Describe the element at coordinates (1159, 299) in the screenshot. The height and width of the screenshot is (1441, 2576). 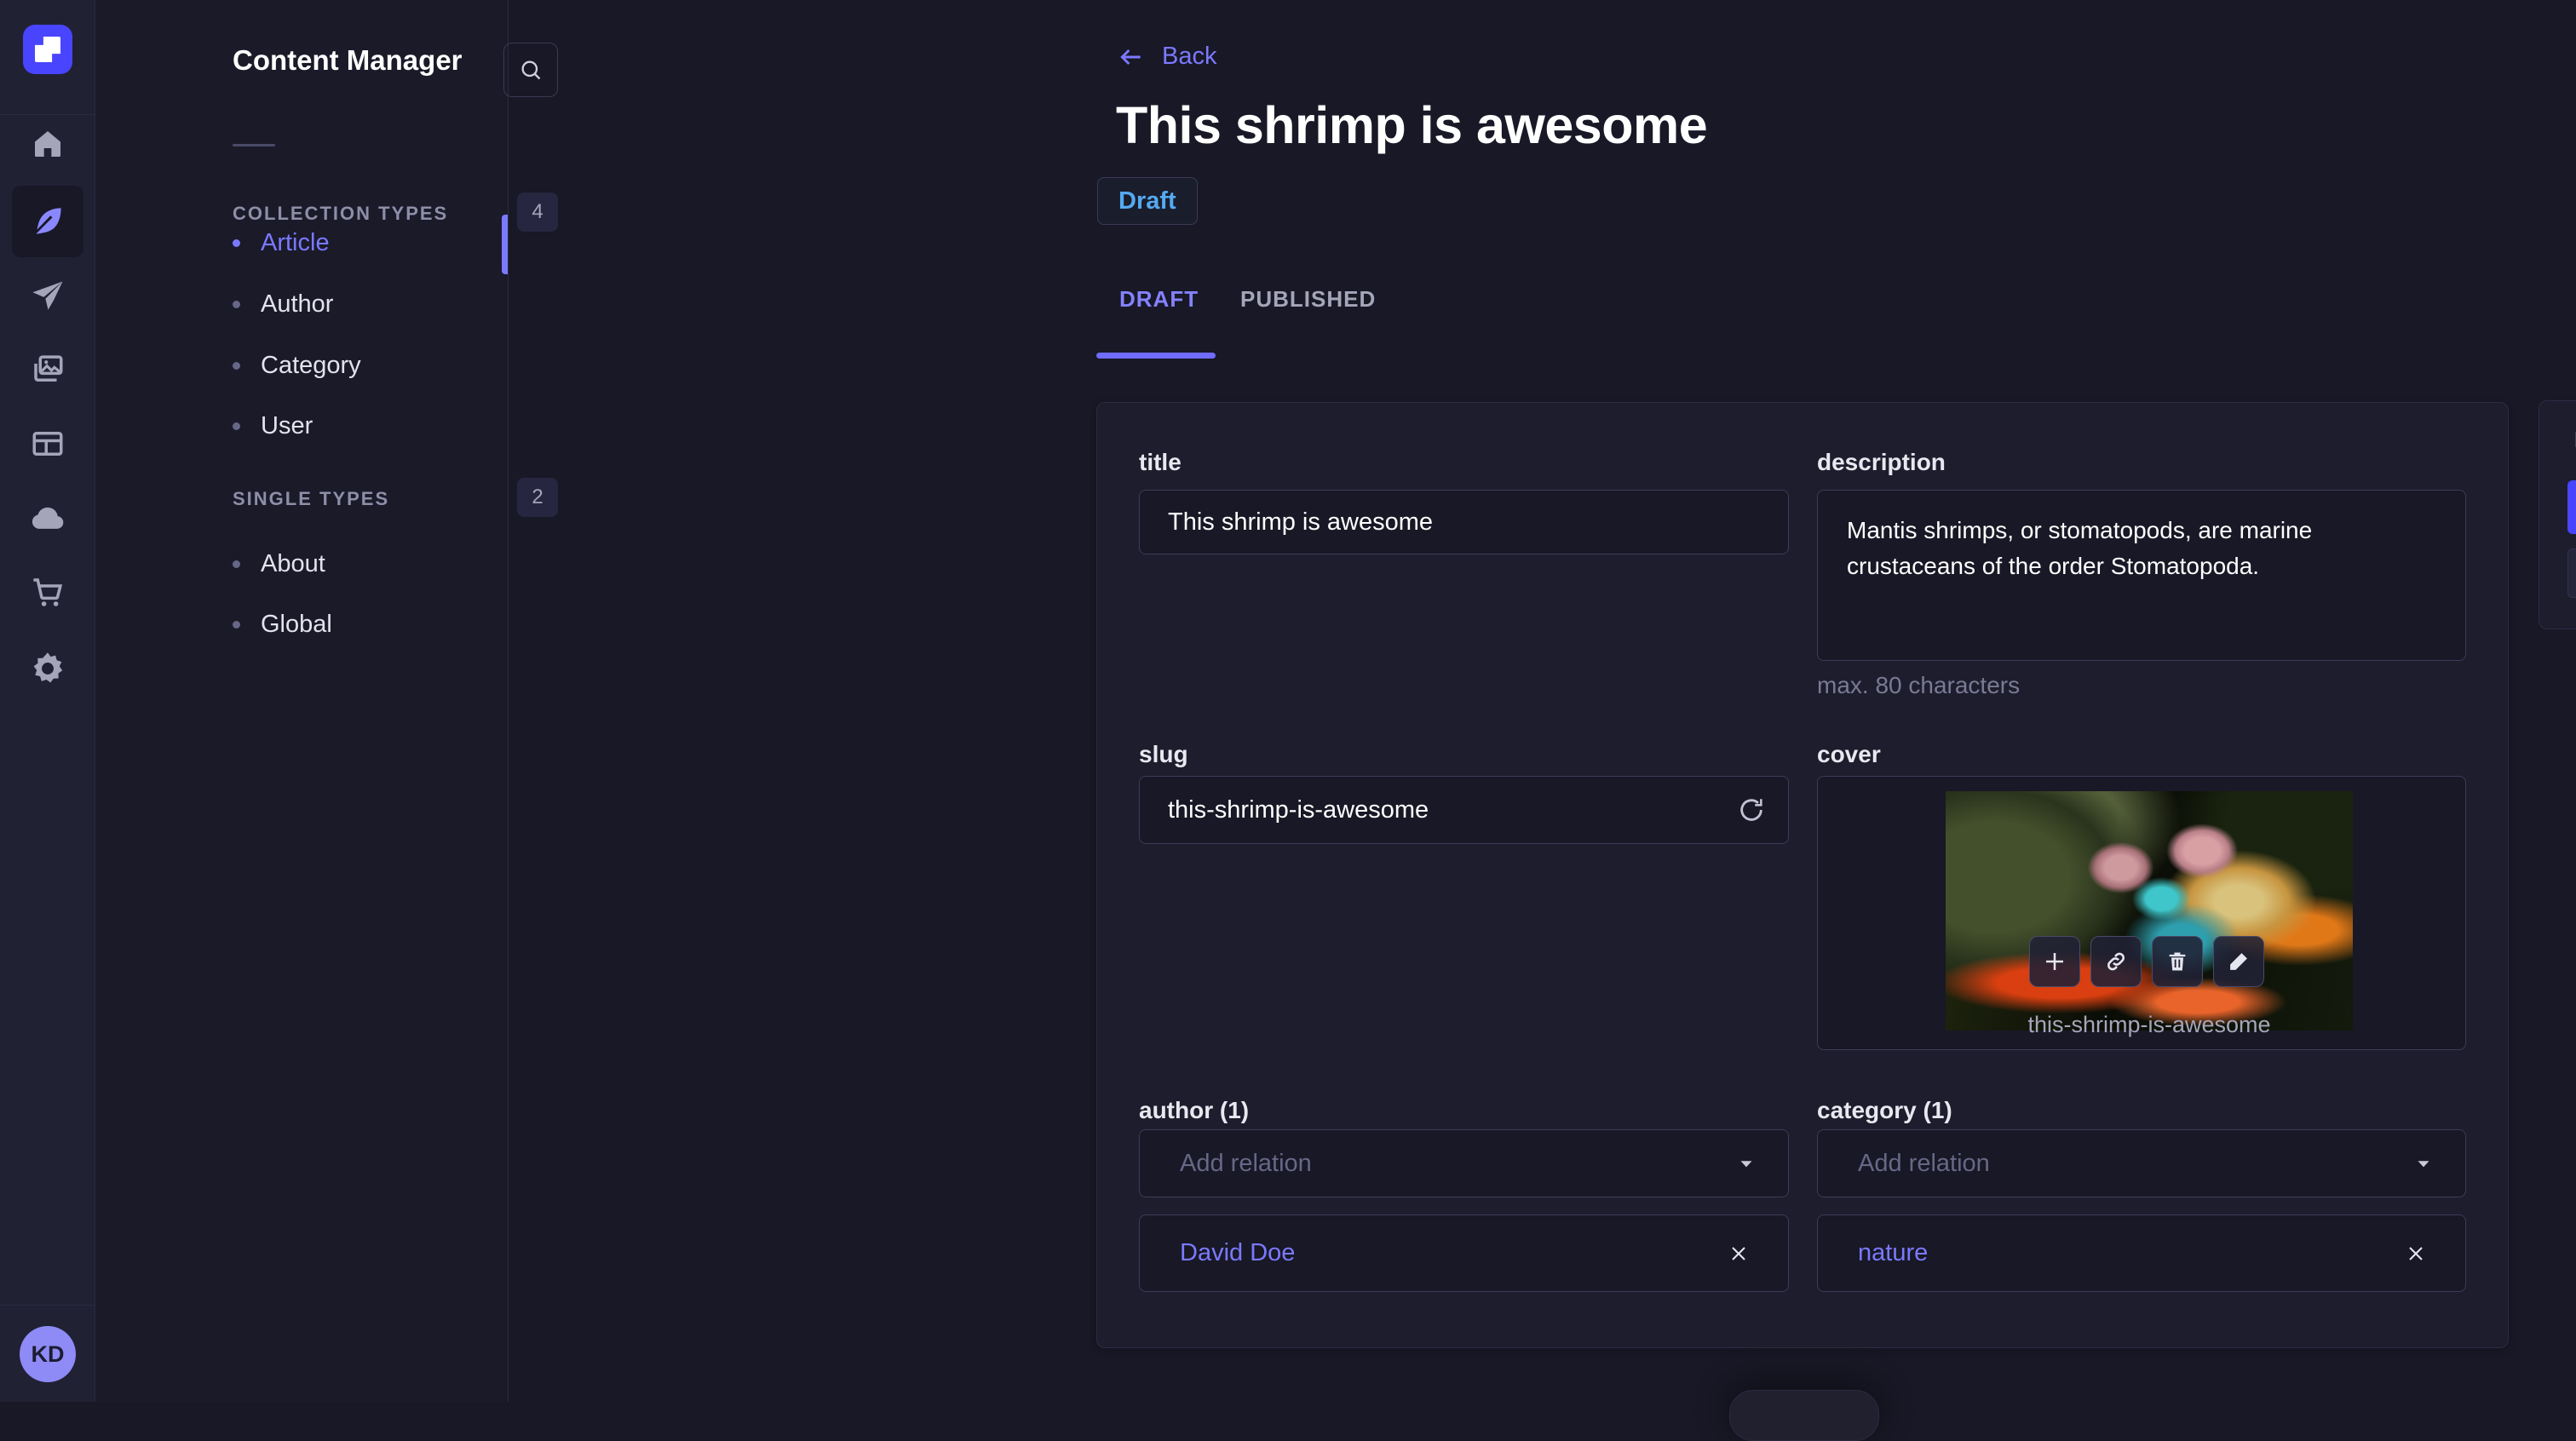
I see `tab-draft: DRAFT` at that location.